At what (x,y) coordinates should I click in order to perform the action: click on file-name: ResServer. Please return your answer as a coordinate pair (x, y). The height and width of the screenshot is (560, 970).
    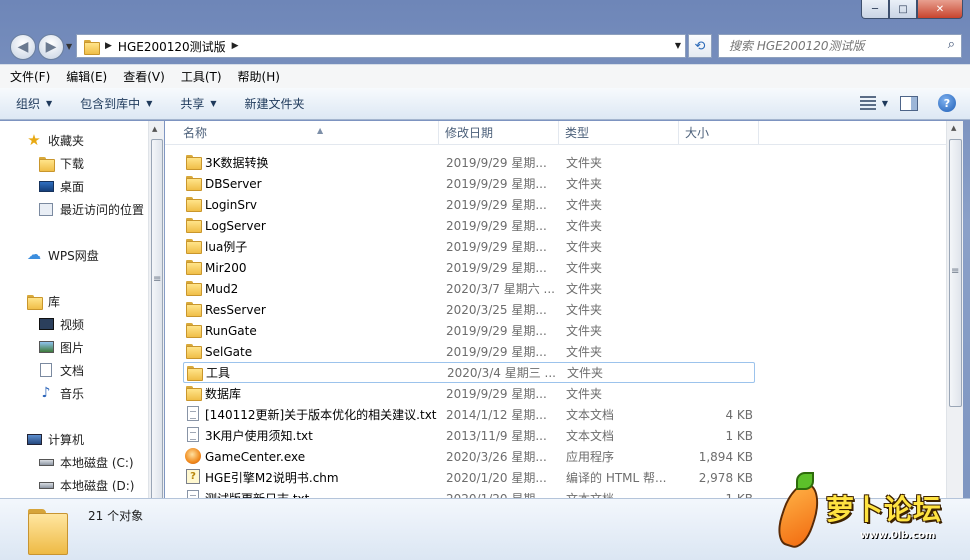
    Looking at the image, I should click on (235, 309).